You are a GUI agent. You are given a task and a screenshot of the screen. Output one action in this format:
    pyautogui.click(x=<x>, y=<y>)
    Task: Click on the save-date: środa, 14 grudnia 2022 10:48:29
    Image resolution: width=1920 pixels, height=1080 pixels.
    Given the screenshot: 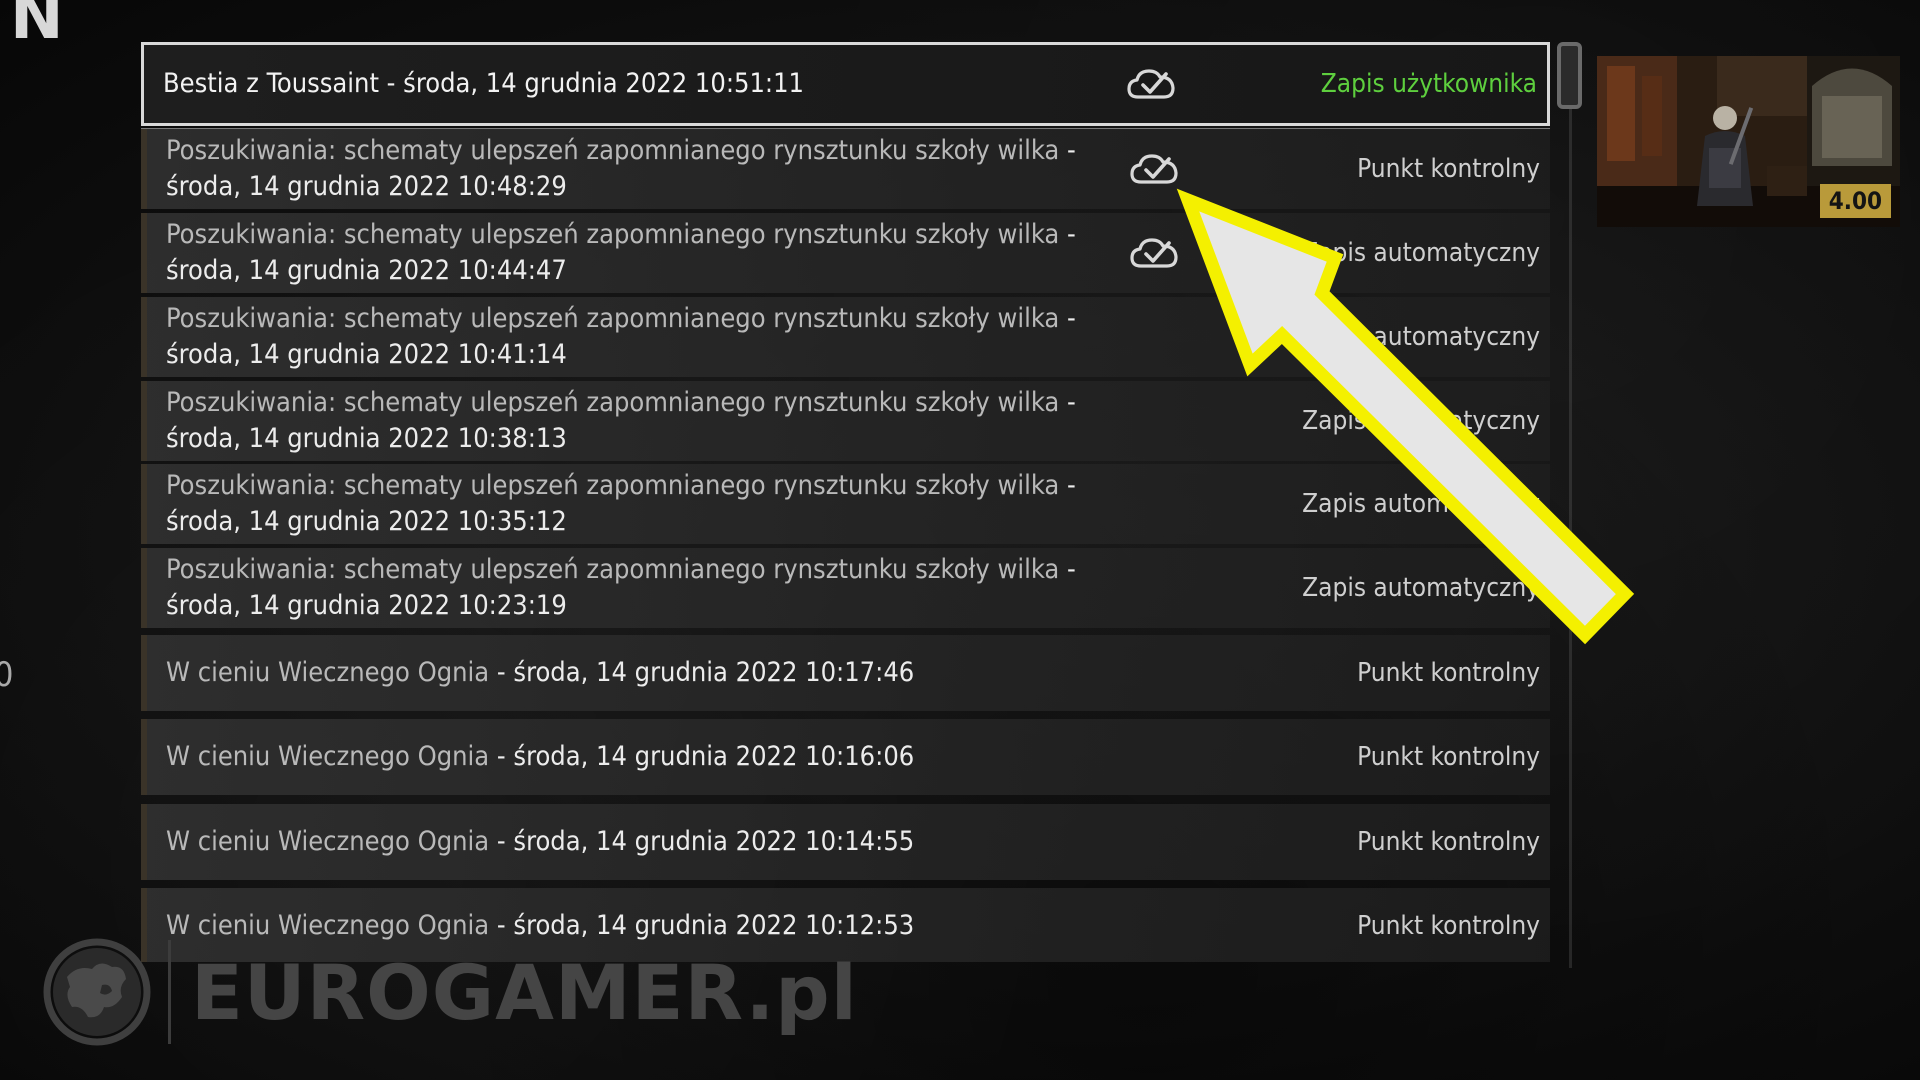 What is the action you would take?
    pyautogui.click(x=366, y=186)
    